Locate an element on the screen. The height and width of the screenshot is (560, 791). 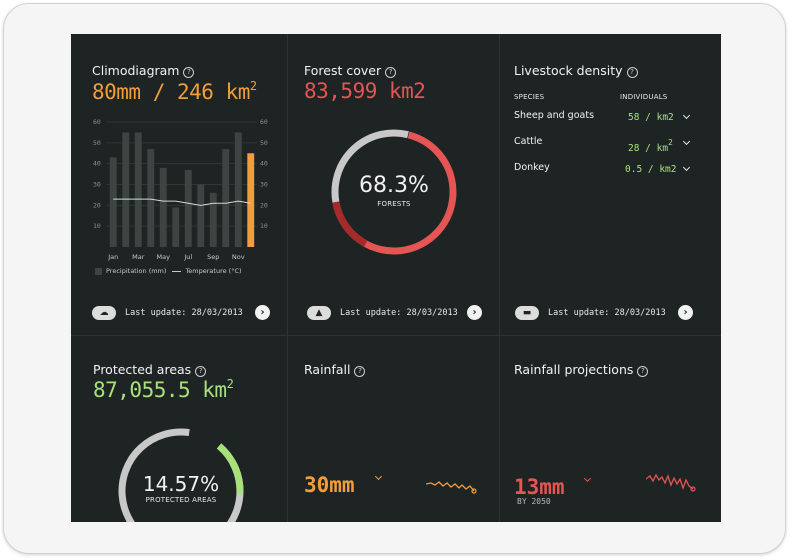
rainfall-projections-value: 13mm is located at coordinates (539, 487).